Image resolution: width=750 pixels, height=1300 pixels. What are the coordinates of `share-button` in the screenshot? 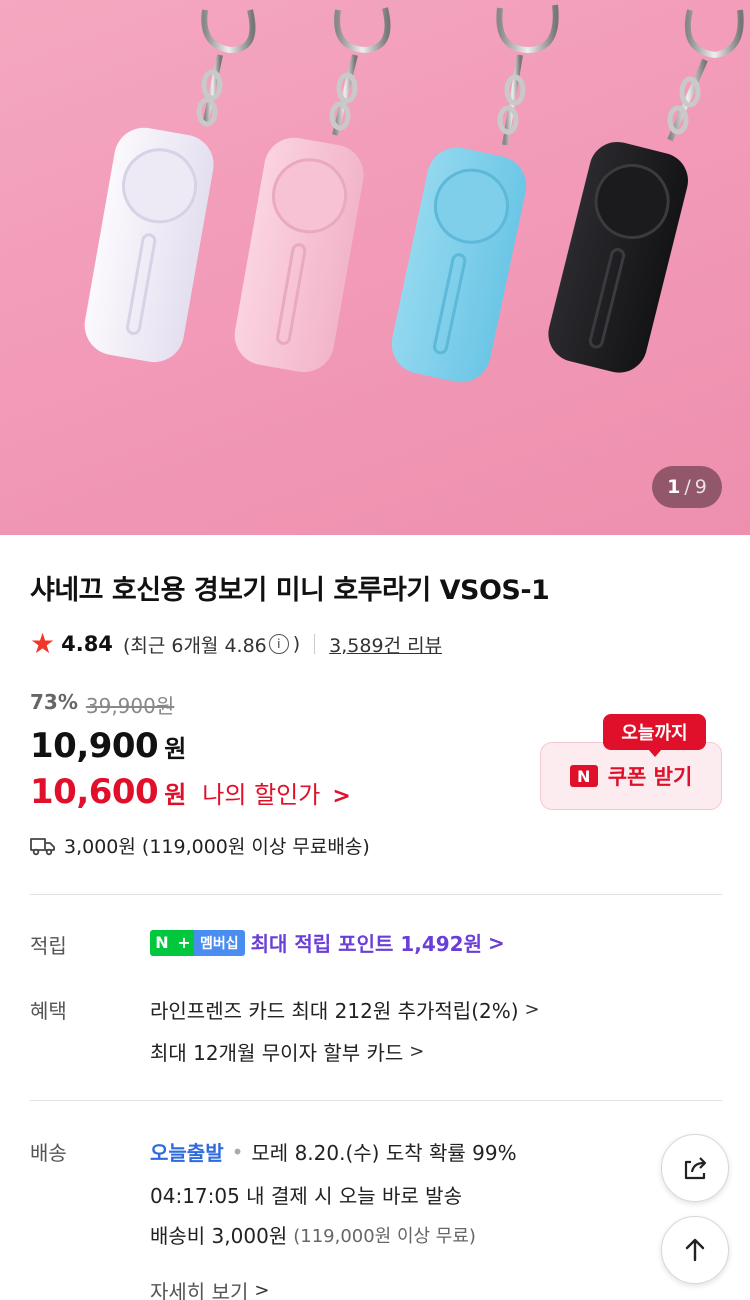 It's located at (695, 1168).